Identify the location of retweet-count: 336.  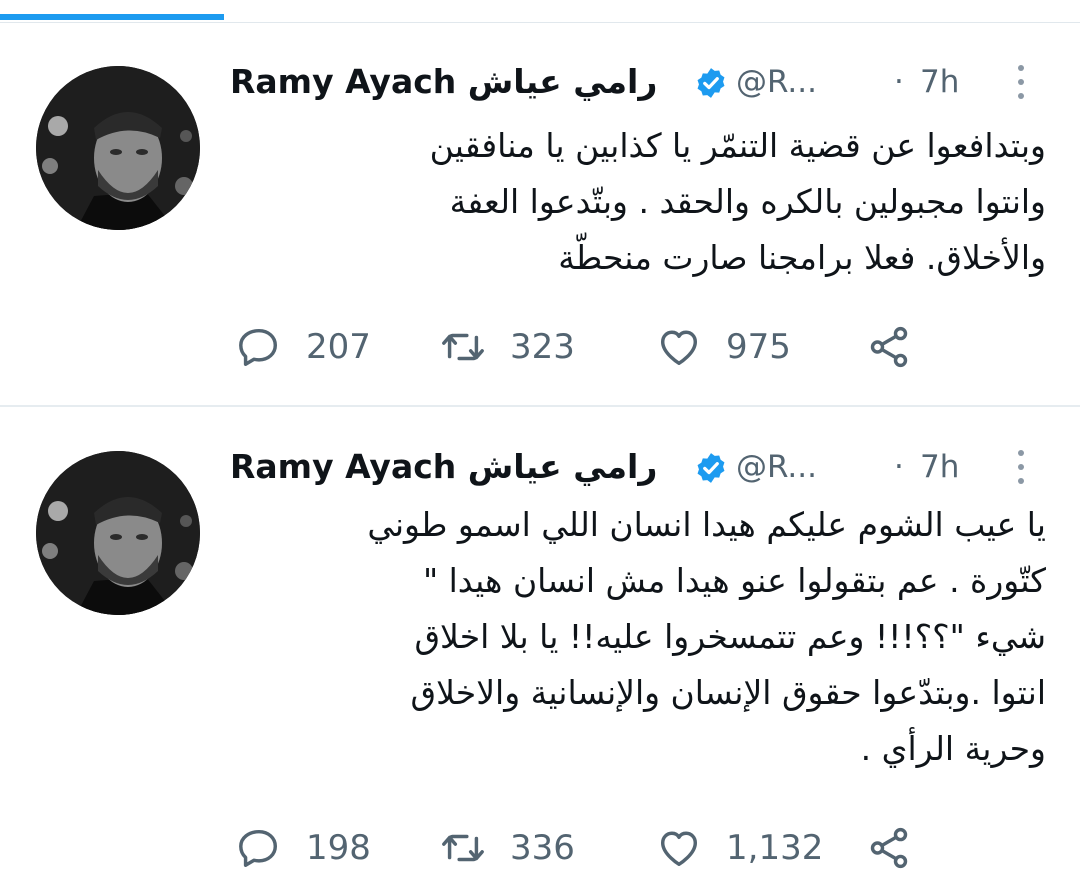
(542, 848).